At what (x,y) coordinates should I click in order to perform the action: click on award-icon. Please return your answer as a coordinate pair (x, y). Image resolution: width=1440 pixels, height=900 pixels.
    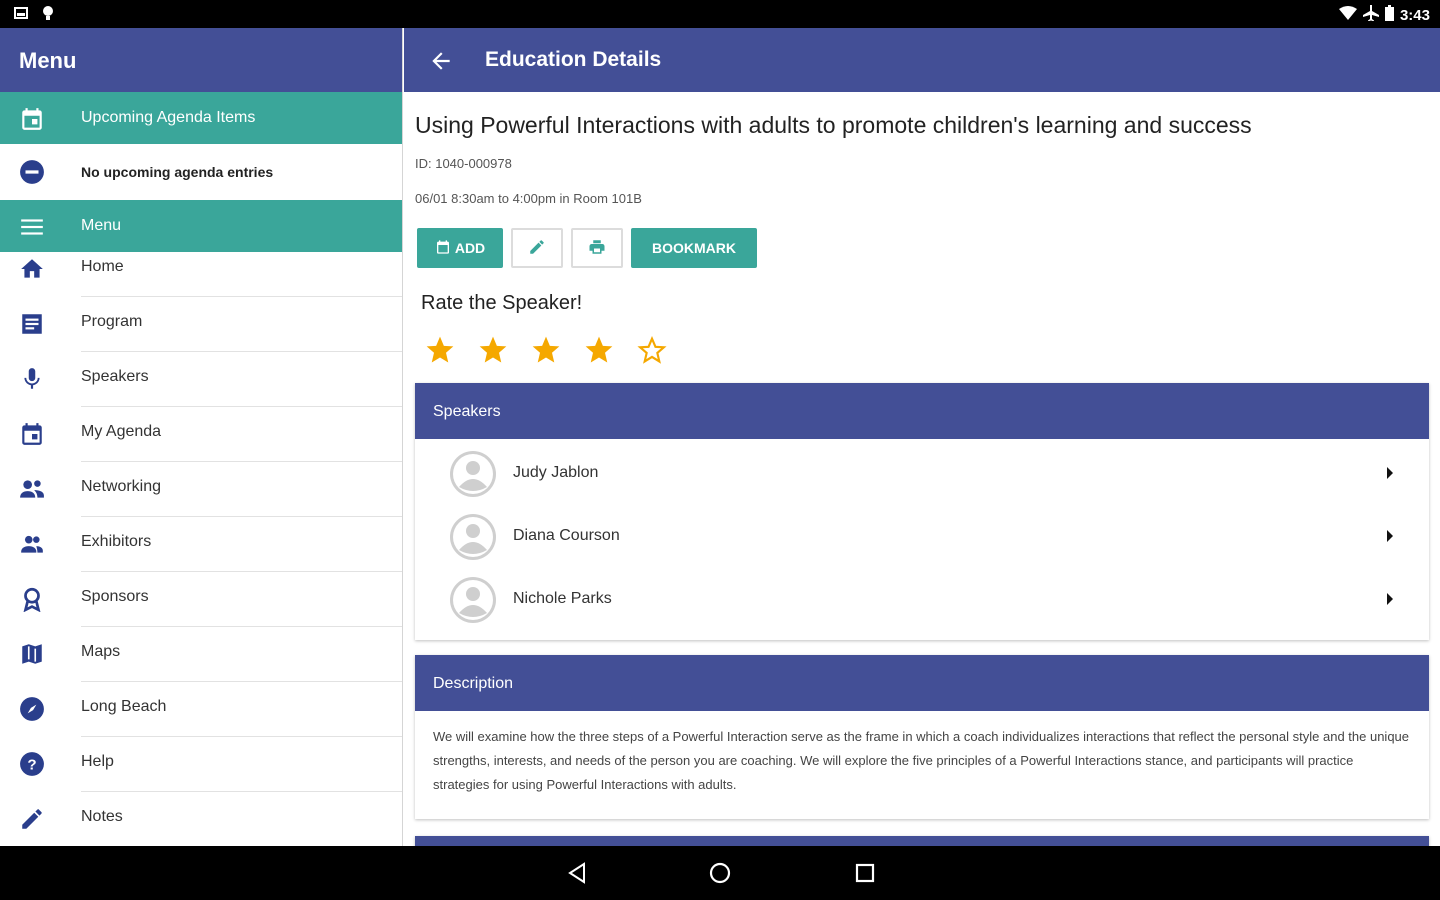
    Looking at the image, I should click on (32, 599).